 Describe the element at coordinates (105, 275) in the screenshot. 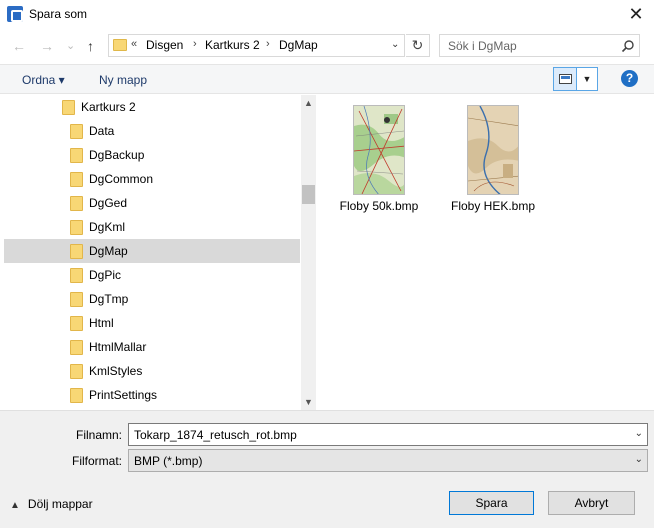

I see `tree-item-label: DgPic` at that location.